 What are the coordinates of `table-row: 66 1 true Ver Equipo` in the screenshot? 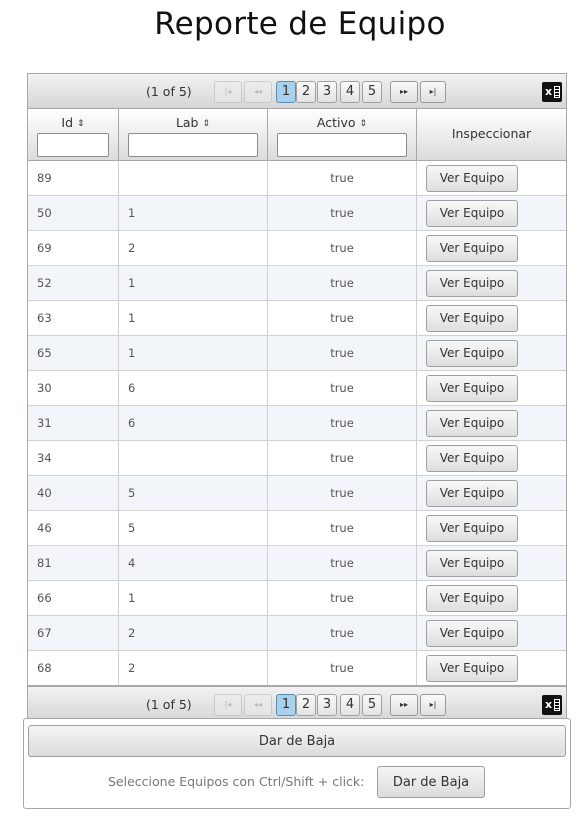 It's located at (297, 598).